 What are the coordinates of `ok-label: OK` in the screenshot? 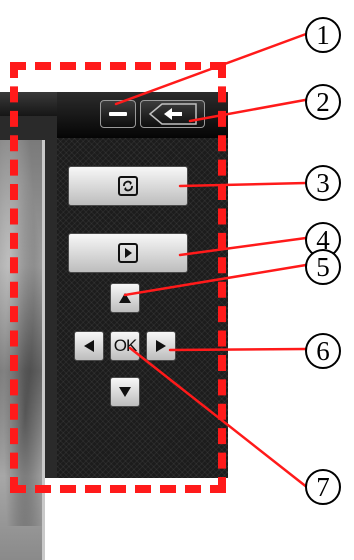 It's located at (125, 345).